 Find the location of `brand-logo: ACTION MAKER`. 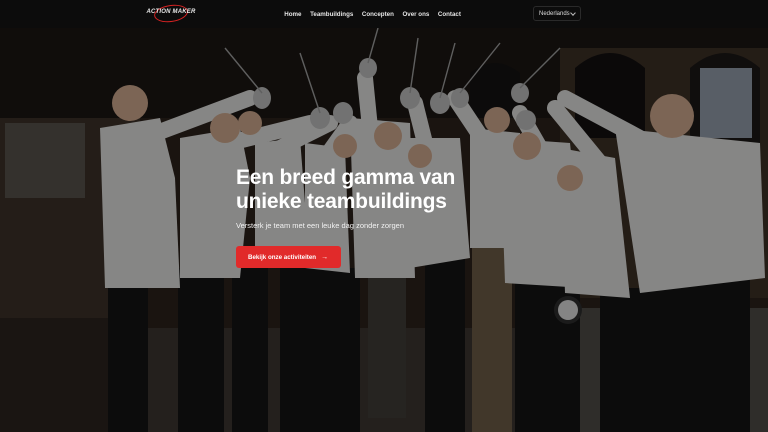

brand-logo: ACTION MAKER is located at coordinates (171, 13).